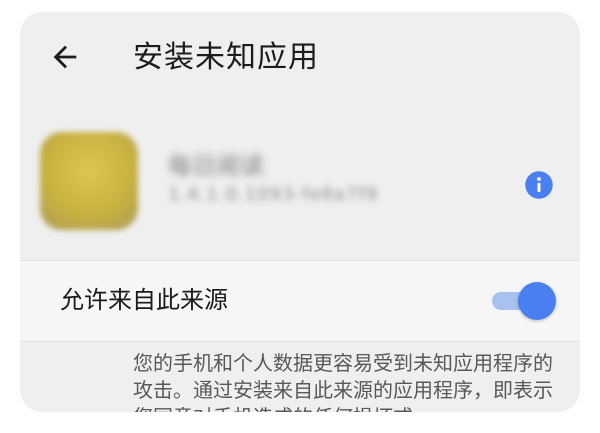 This screenshot has height=433, width=600. Describe the element at coordinates (65, 57) in the screenshot. I see `arrow-back-icon` at that location.